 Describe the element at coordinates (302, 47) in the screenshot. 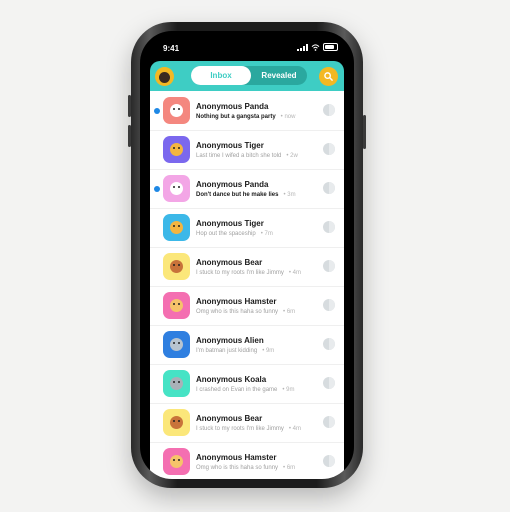

I see `signal-icon` at that location.